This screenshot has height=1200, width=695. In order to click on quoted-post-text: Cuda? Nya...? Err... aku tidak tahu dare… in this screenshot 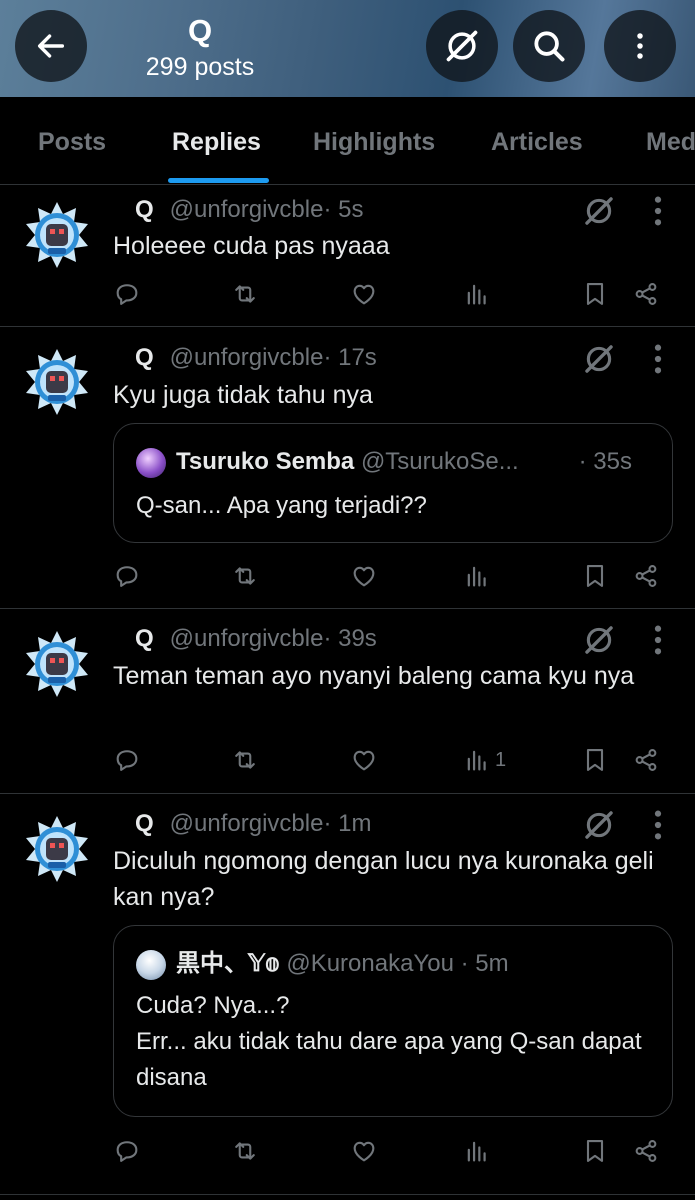, I will do `click(389, 1041)`.